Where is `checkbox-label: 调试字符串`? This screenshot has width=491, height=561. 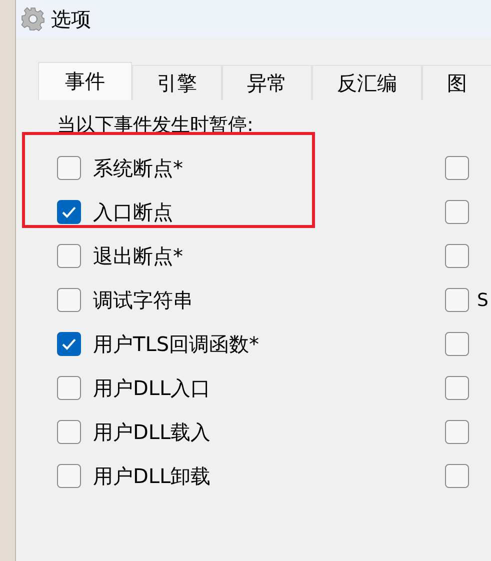 checkbox-label: 调试字符串 is located at coordinates (143, 300).